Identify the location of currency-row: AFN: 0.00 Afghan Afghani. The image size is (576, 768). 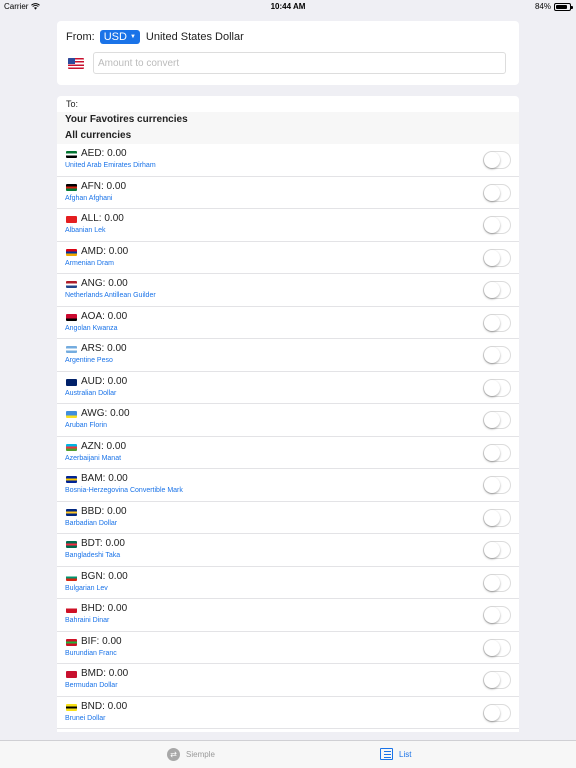
(288, 193).